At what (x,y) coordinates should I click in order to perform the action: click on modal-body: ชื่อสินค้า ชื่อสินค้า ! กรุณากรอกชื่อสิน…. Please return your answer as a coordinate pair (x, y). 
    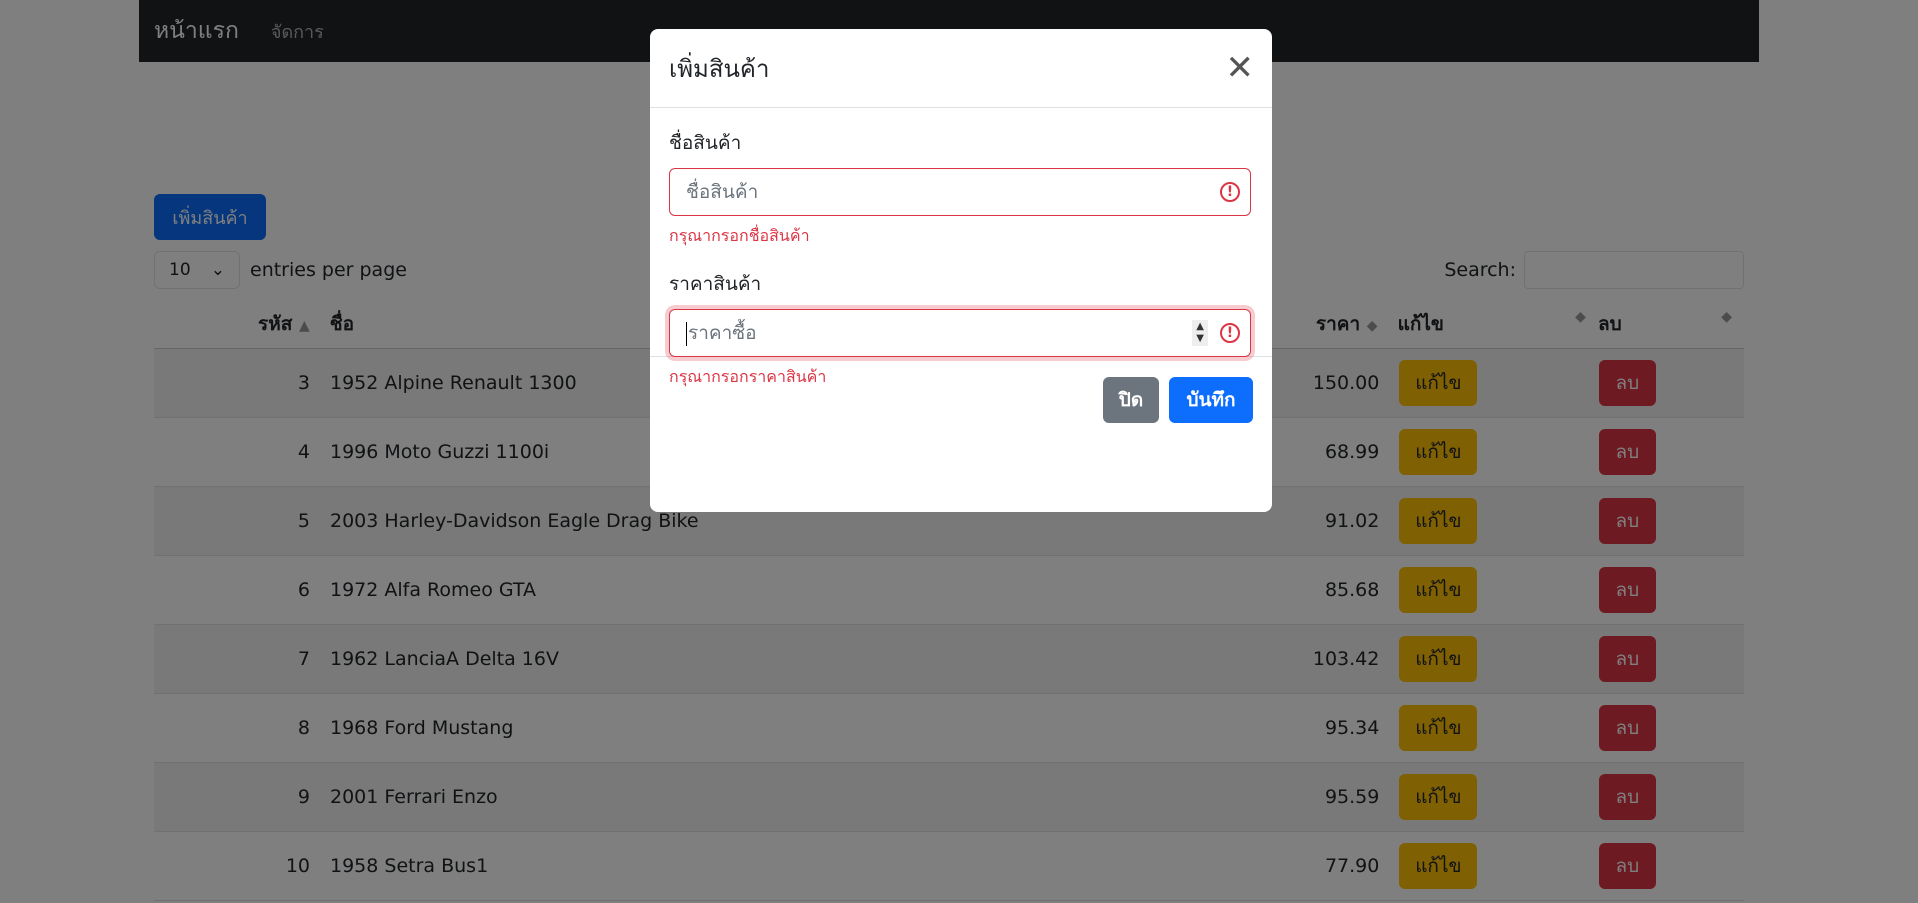
    Looking at the image, I should click on (961, 247).